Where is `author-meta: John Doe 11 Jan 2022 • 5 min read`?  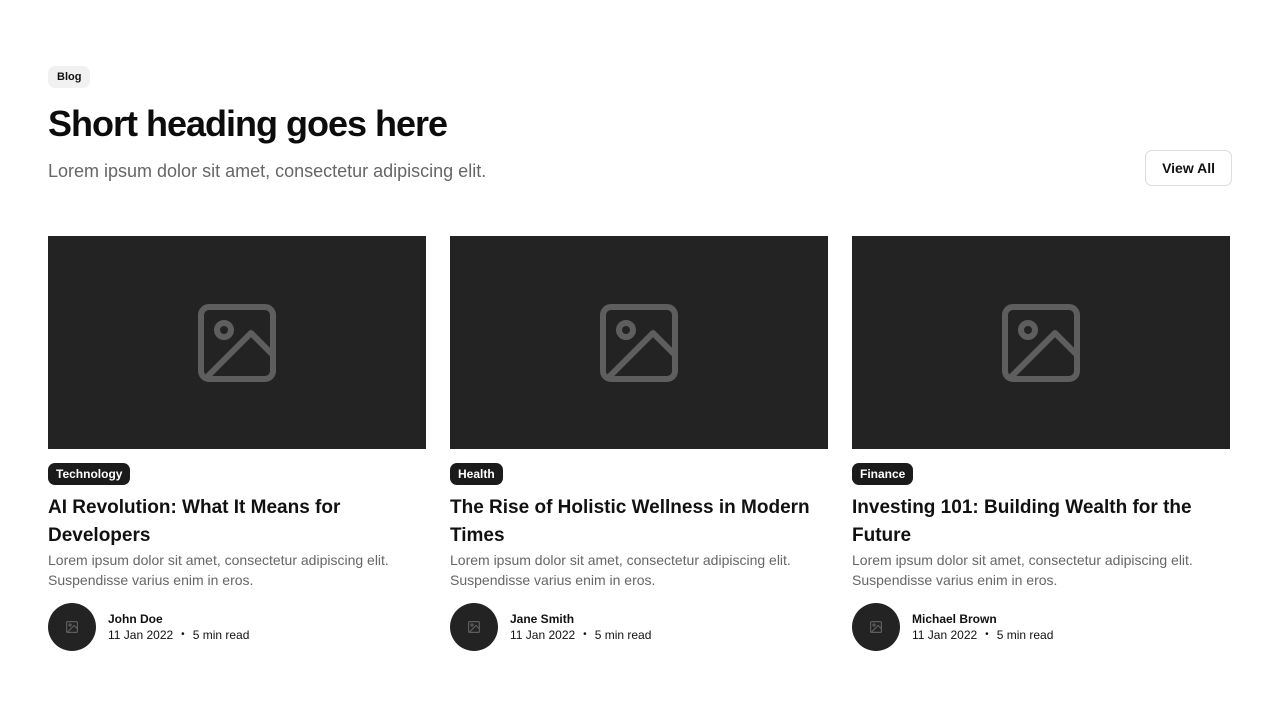 author-meta: John Doe 11 Jan 2022 • 5 min read is located at coordinates (178, 627).